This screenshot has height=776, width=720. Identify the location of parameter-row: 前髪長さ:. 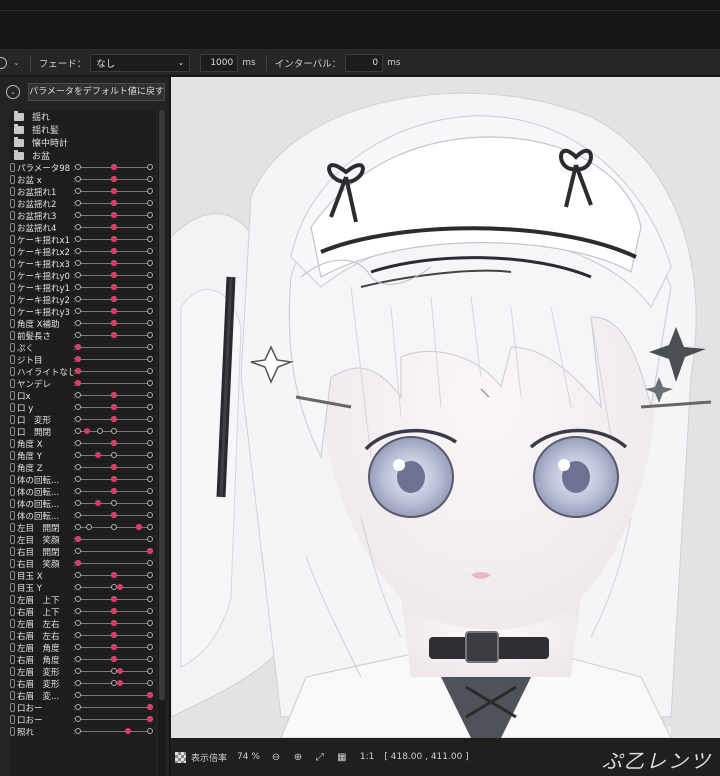
(83, 336).